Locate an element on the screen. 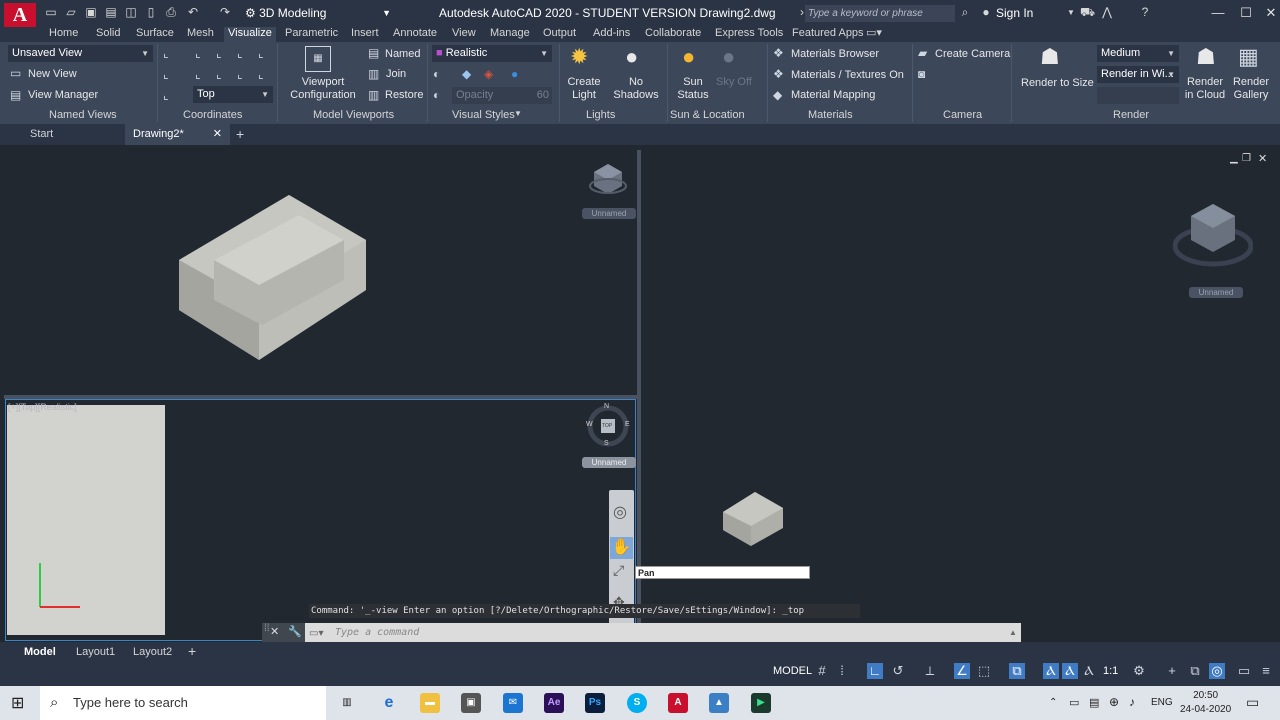 The width and height of the screenshot is (1280, 720). ucs-x-icon: ⌞ is located at coordinates (198, 74).